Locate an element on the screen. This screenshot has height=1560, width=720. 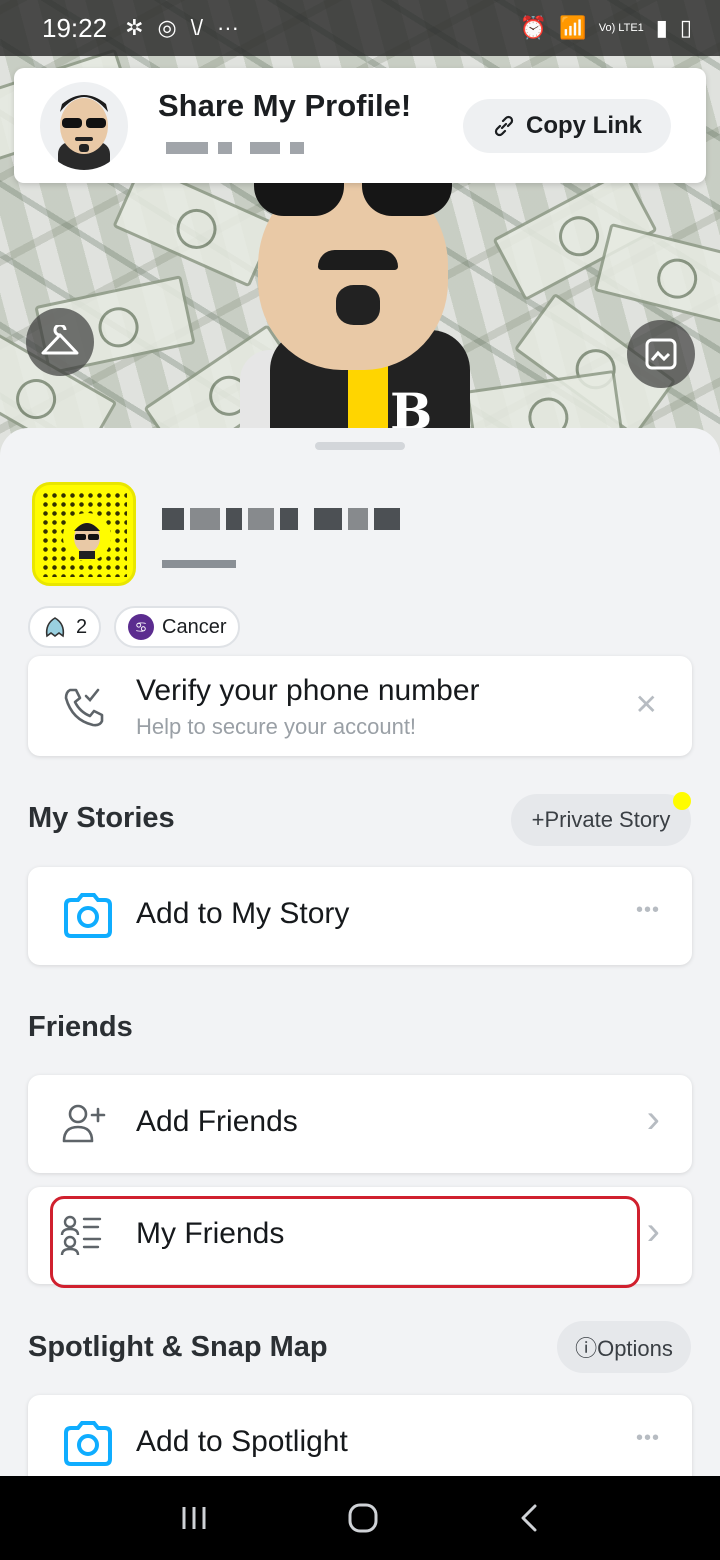
phone-check-icon is located at coordinates (84, 707).